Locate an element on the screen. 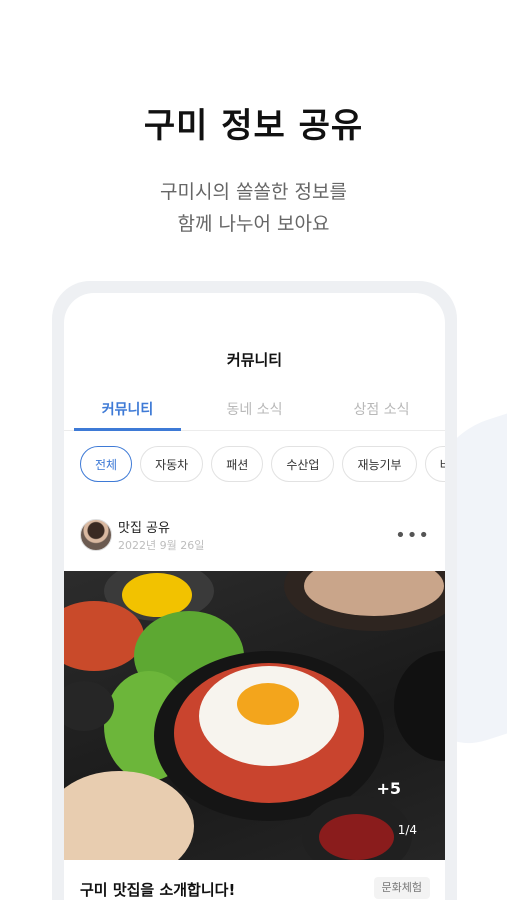 Image resolution: width=507 pixels, height=900 pixels. image-count-badge: +5 is located at coordinates (388, 788).